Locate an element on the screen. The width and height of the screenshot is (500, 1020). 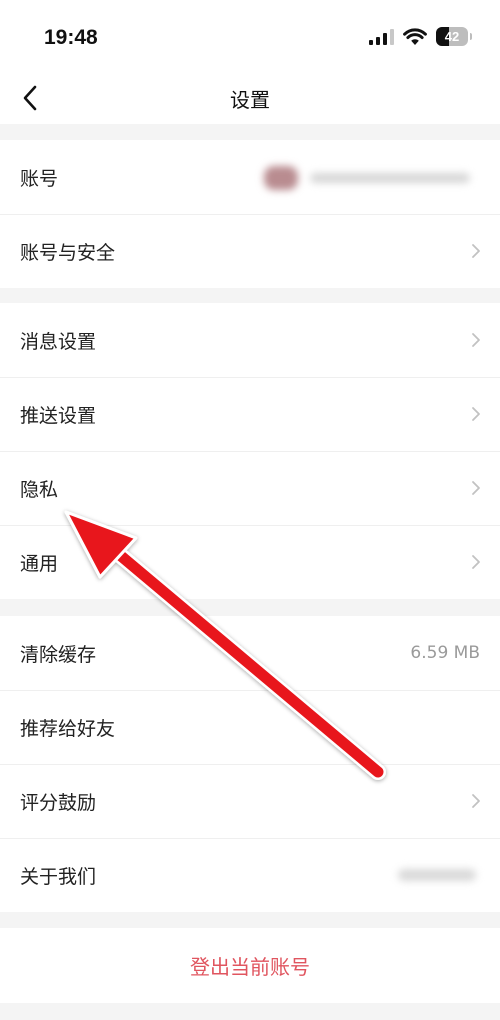
account-group: 账号 账号与安全 is located at coordinates (250, 214).